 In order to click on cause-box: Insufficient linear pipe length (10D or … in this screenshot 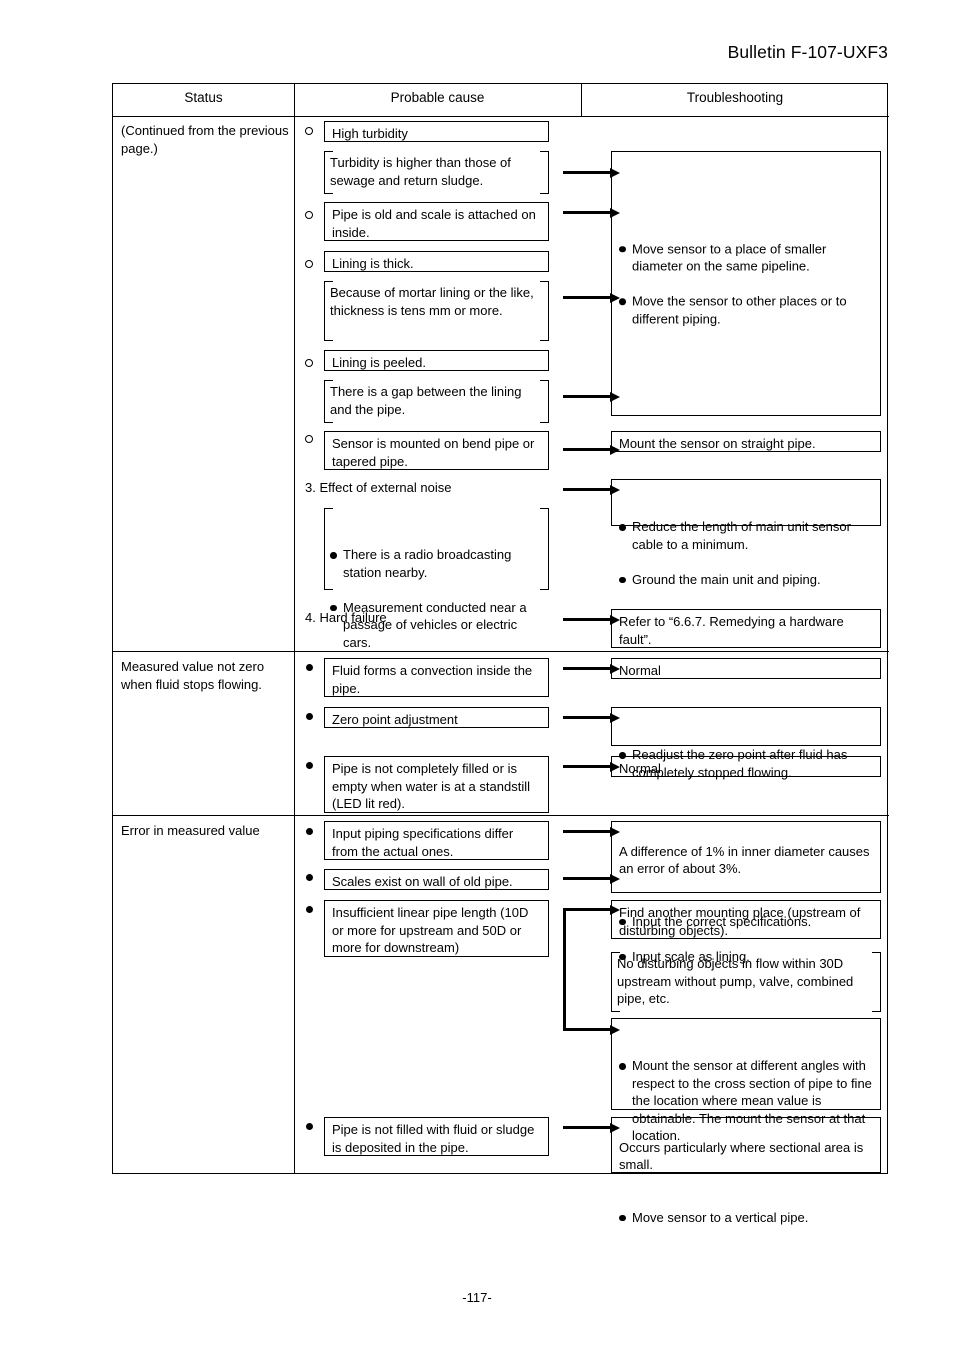, I will do `click(436, 928)`.